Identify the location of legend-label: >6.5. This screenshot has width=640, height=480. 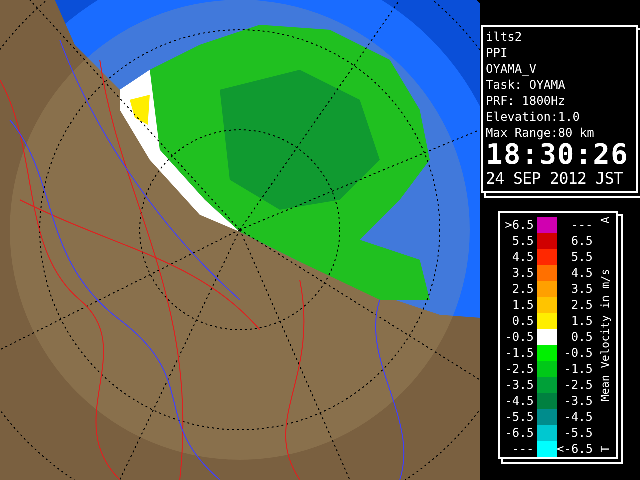
(519, 225).